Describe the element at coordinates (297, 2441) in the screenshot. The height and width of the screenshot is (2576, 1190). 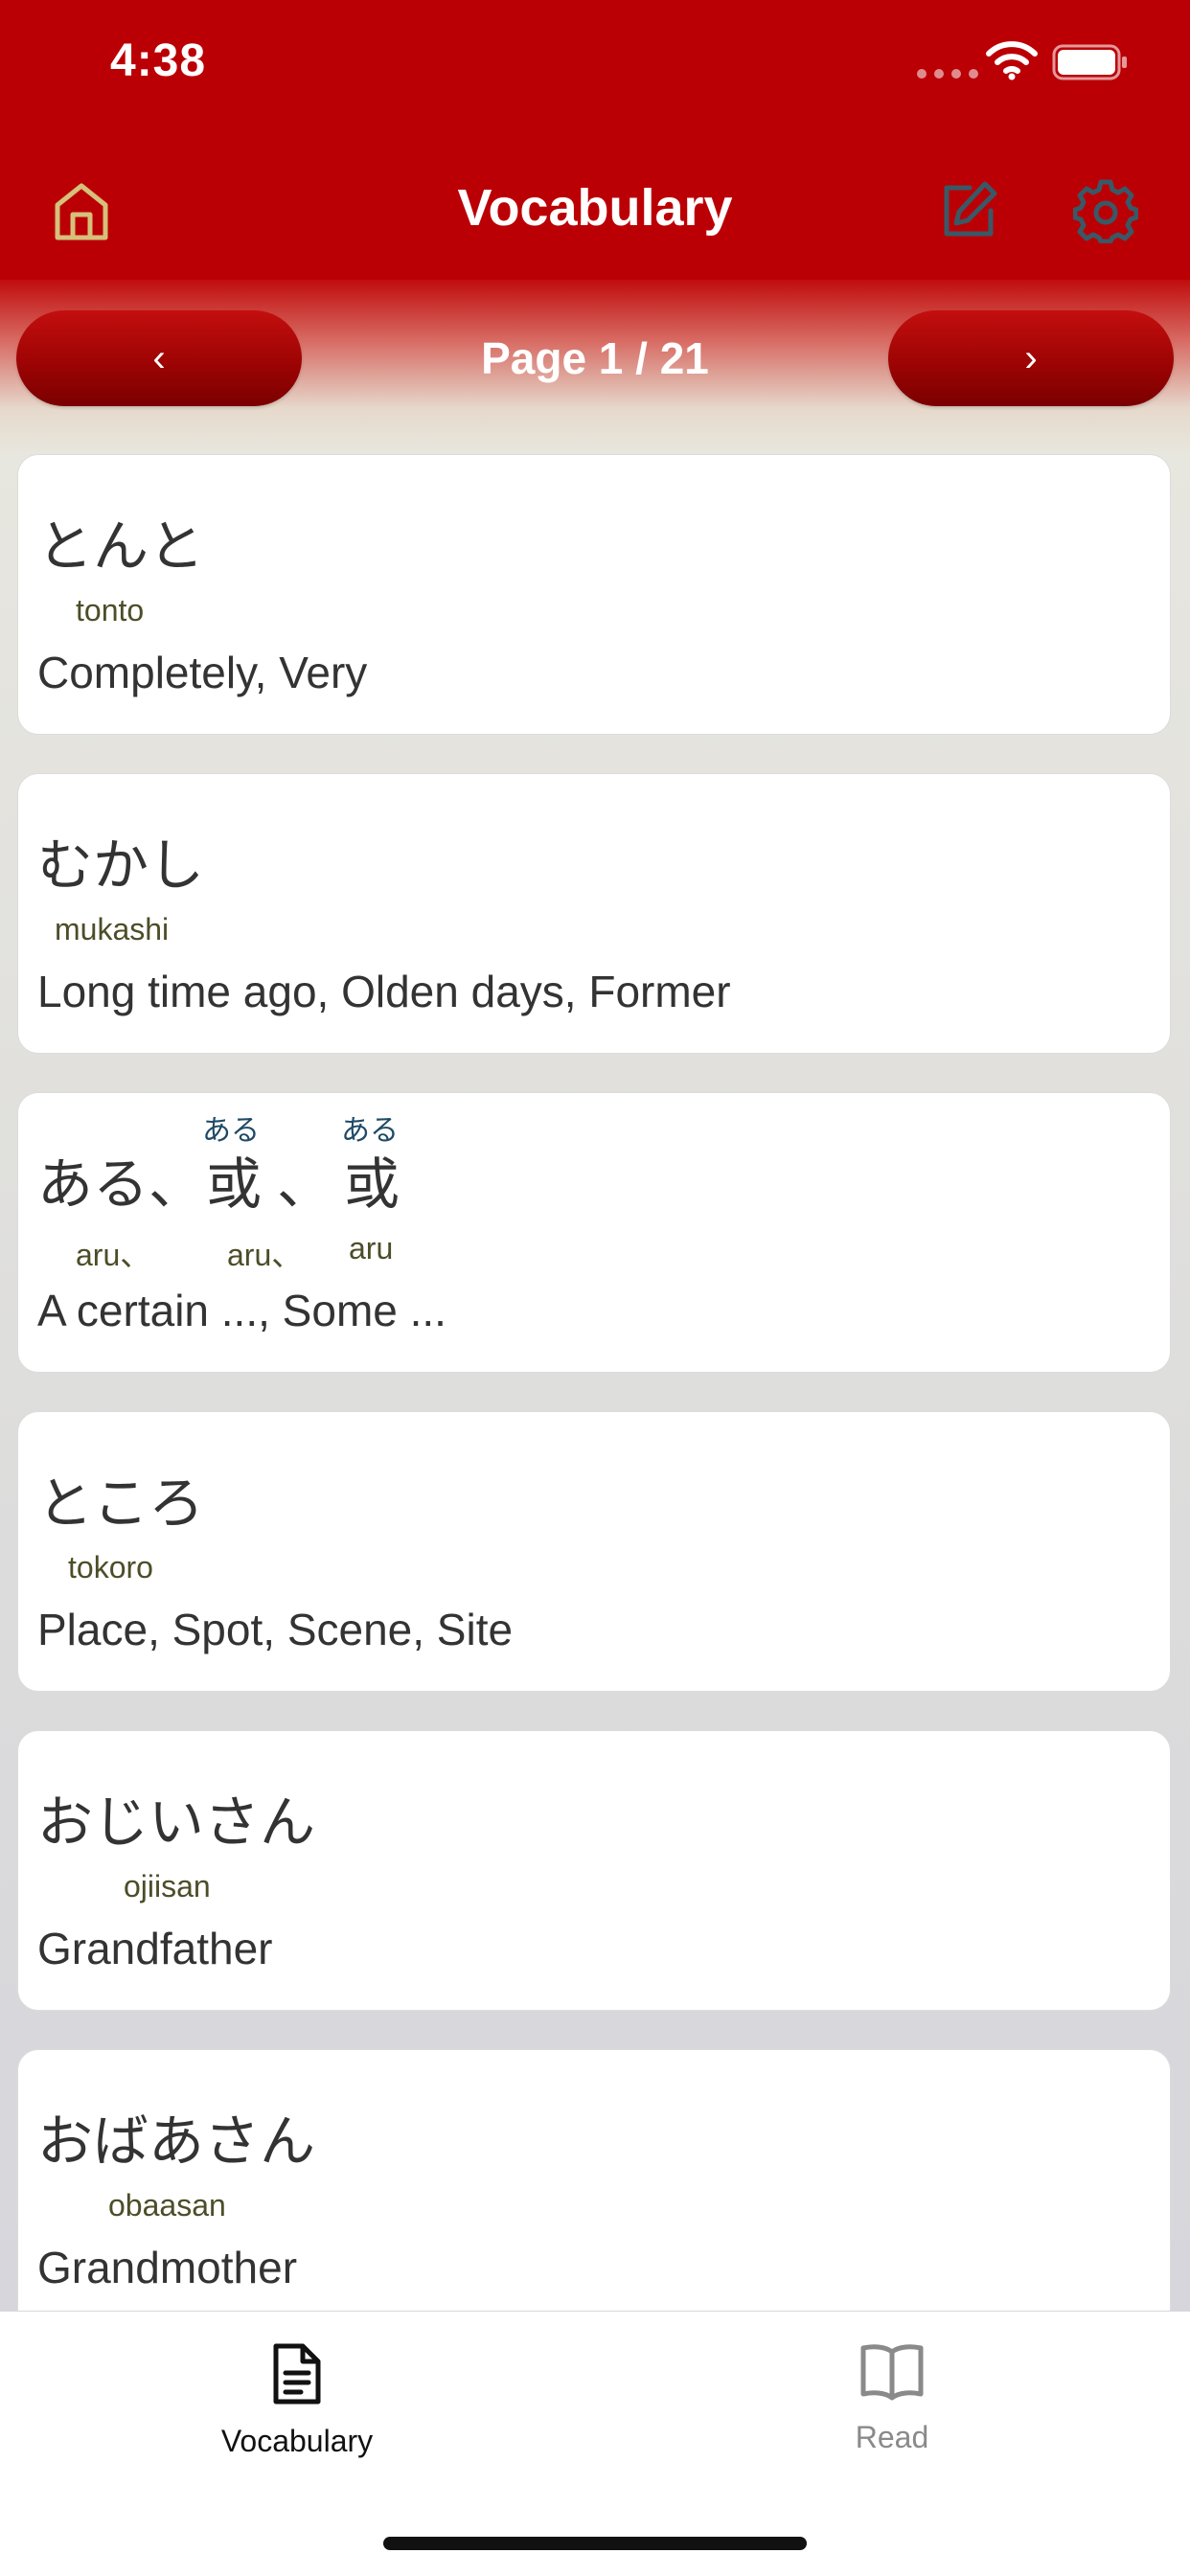
I see `tab-vocabulary-label: Vocabulary` at that location.